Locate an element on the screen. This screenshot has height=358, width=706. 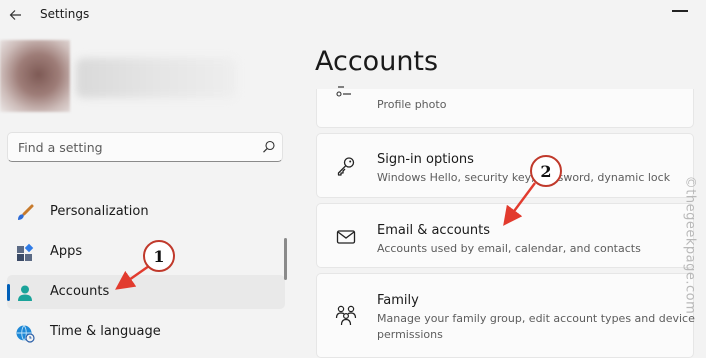
minimize-icon is located at coordinates (680, 11).